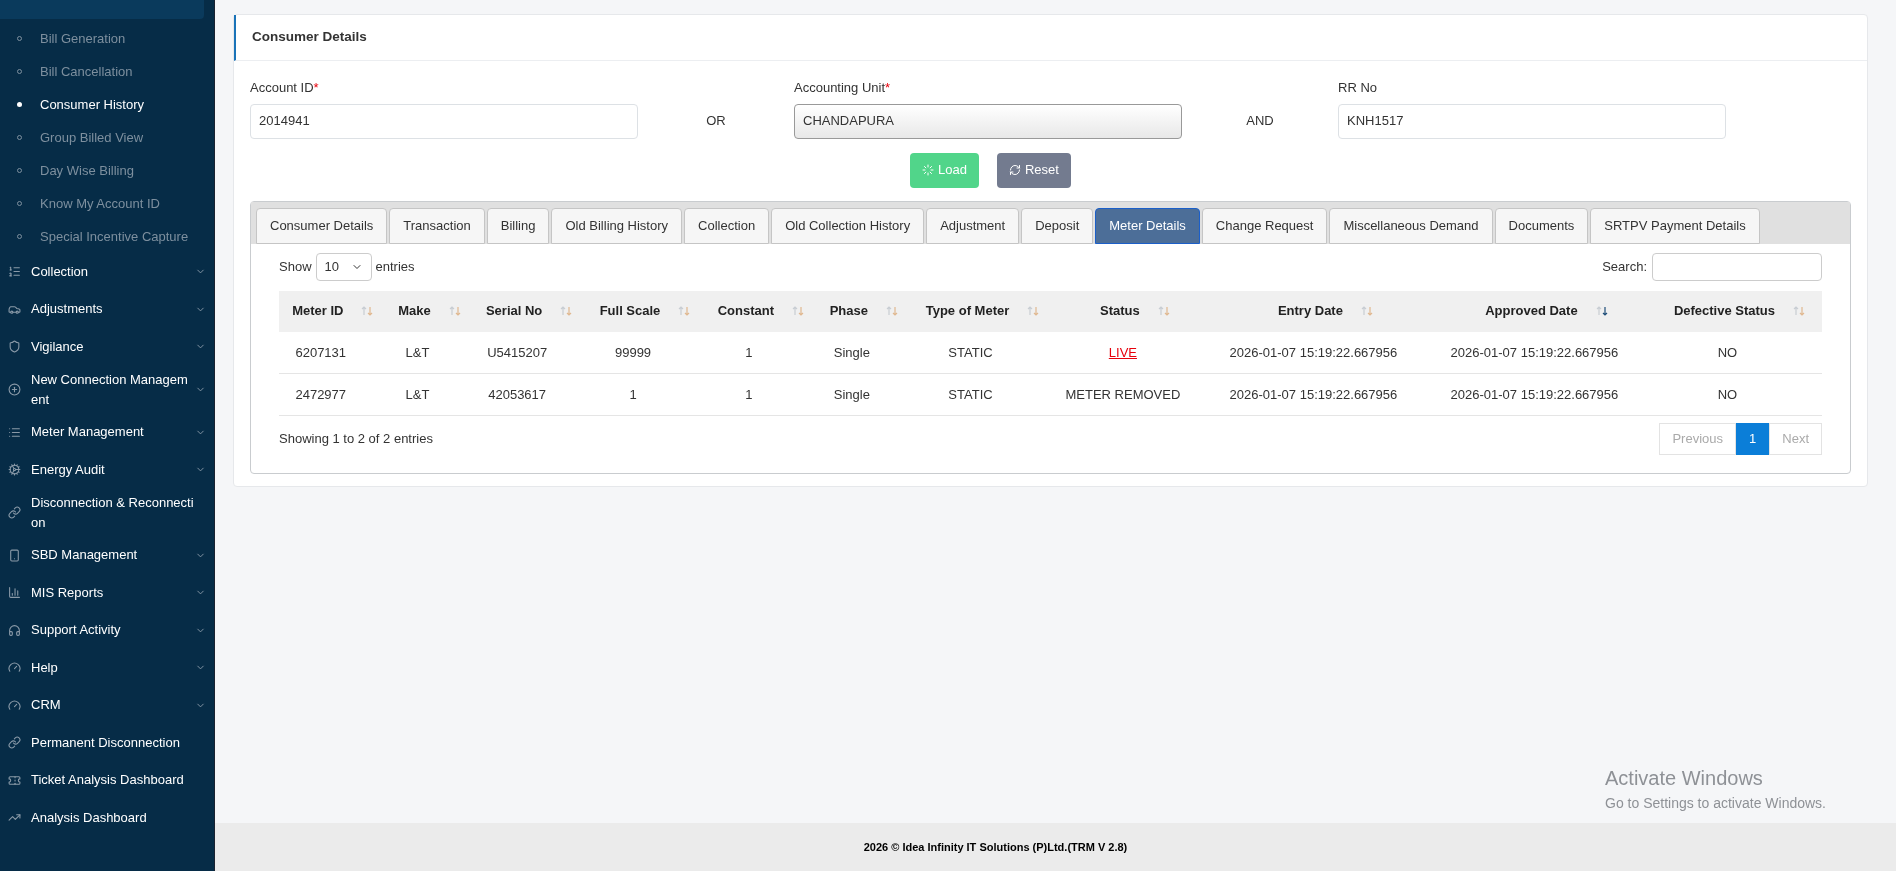  I want to click on table-cell: 6207131, so click(321, 352).